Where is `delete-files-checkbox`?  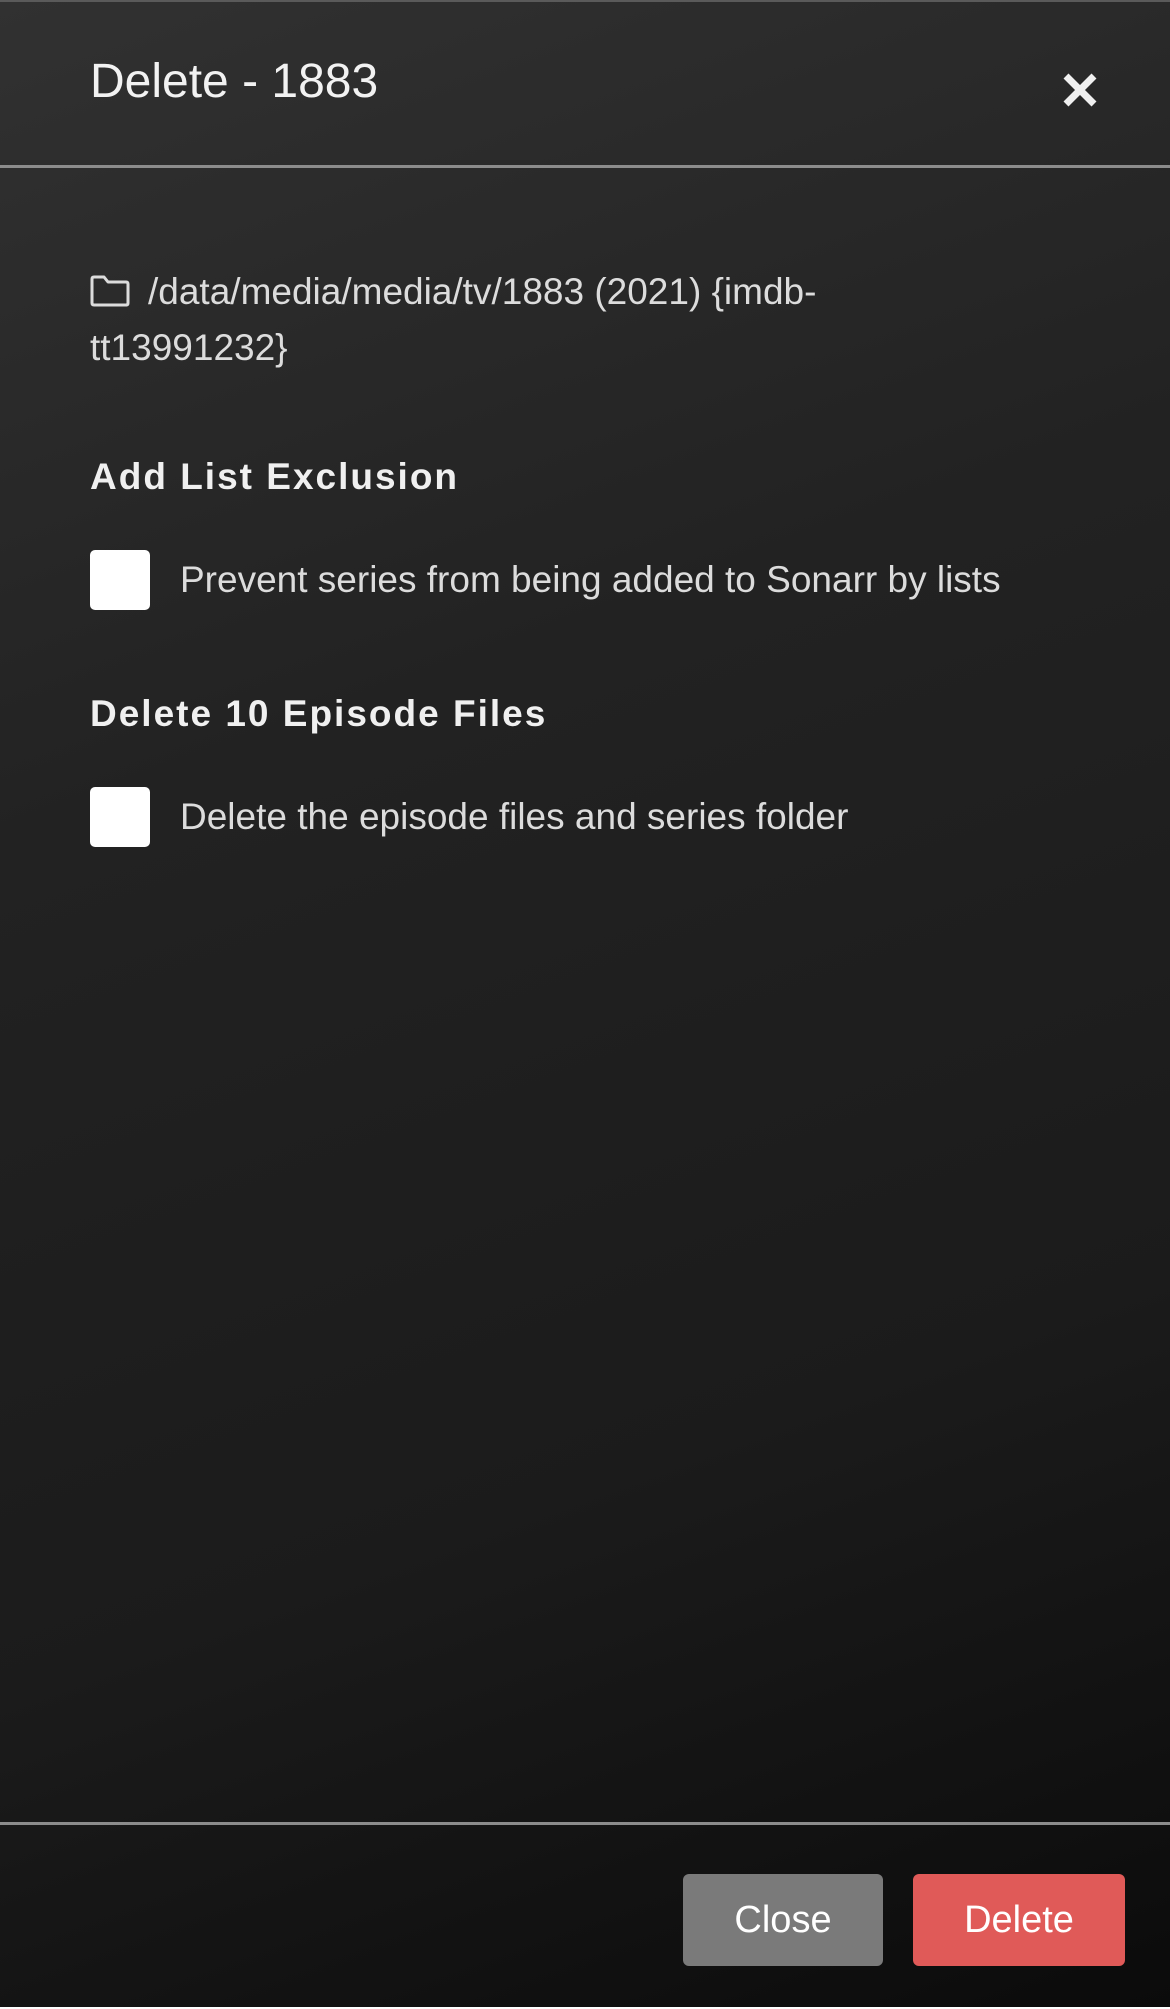 delete-files-checkbox is located at coordinates (120, 817).